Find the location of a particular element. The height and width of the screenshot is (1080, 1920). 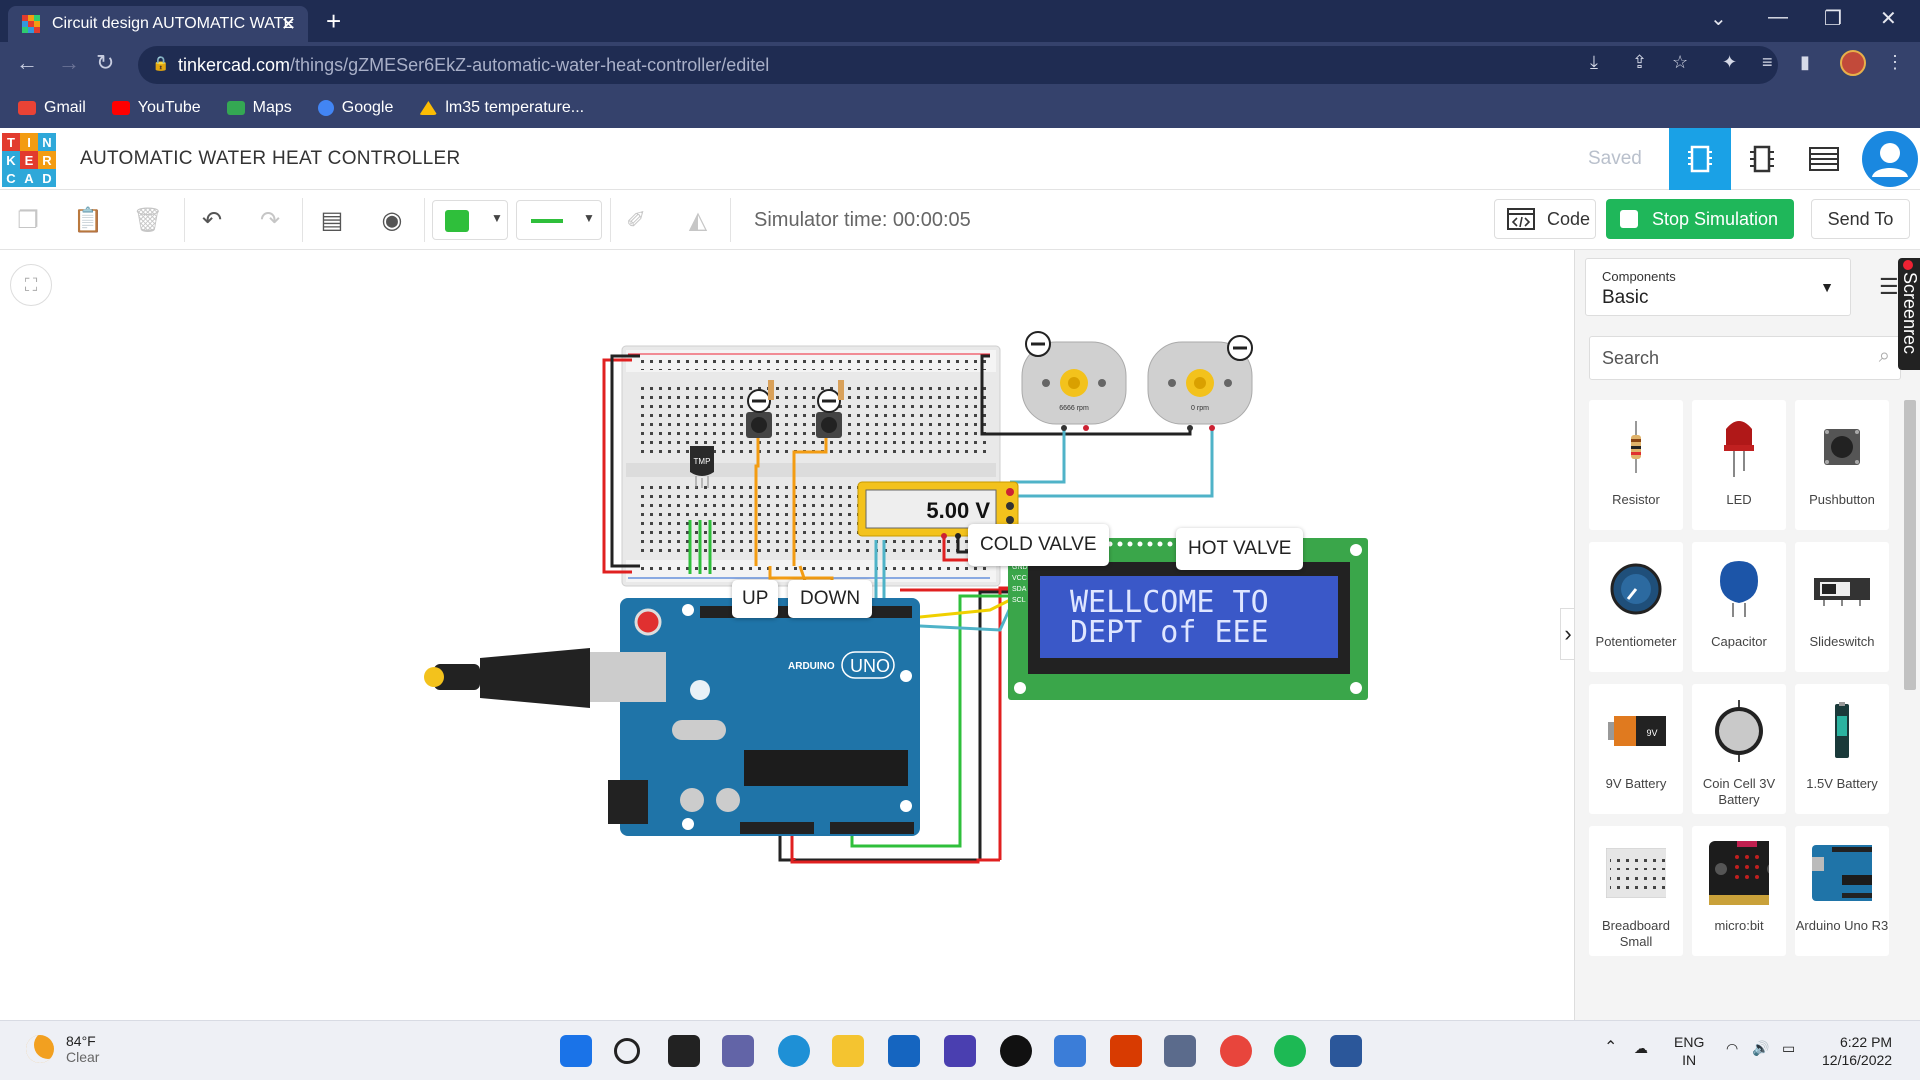

task-view-icon is located at coordinates (684, 1051).